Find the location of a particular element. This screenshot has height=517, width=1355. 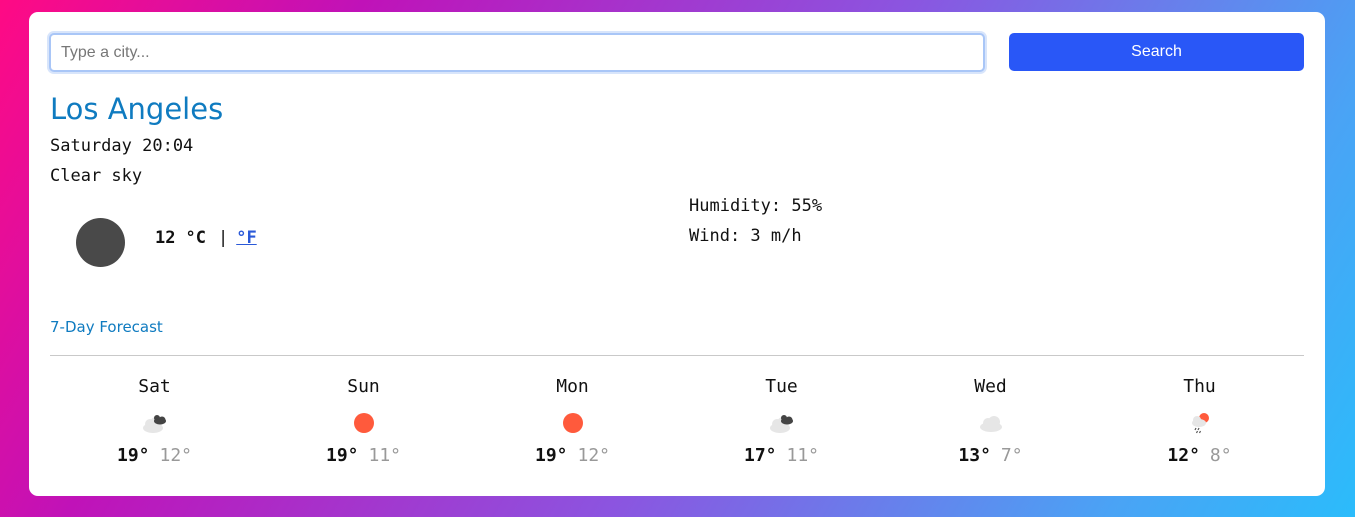

high-temp: 13° is located at coordinates (974, 455).